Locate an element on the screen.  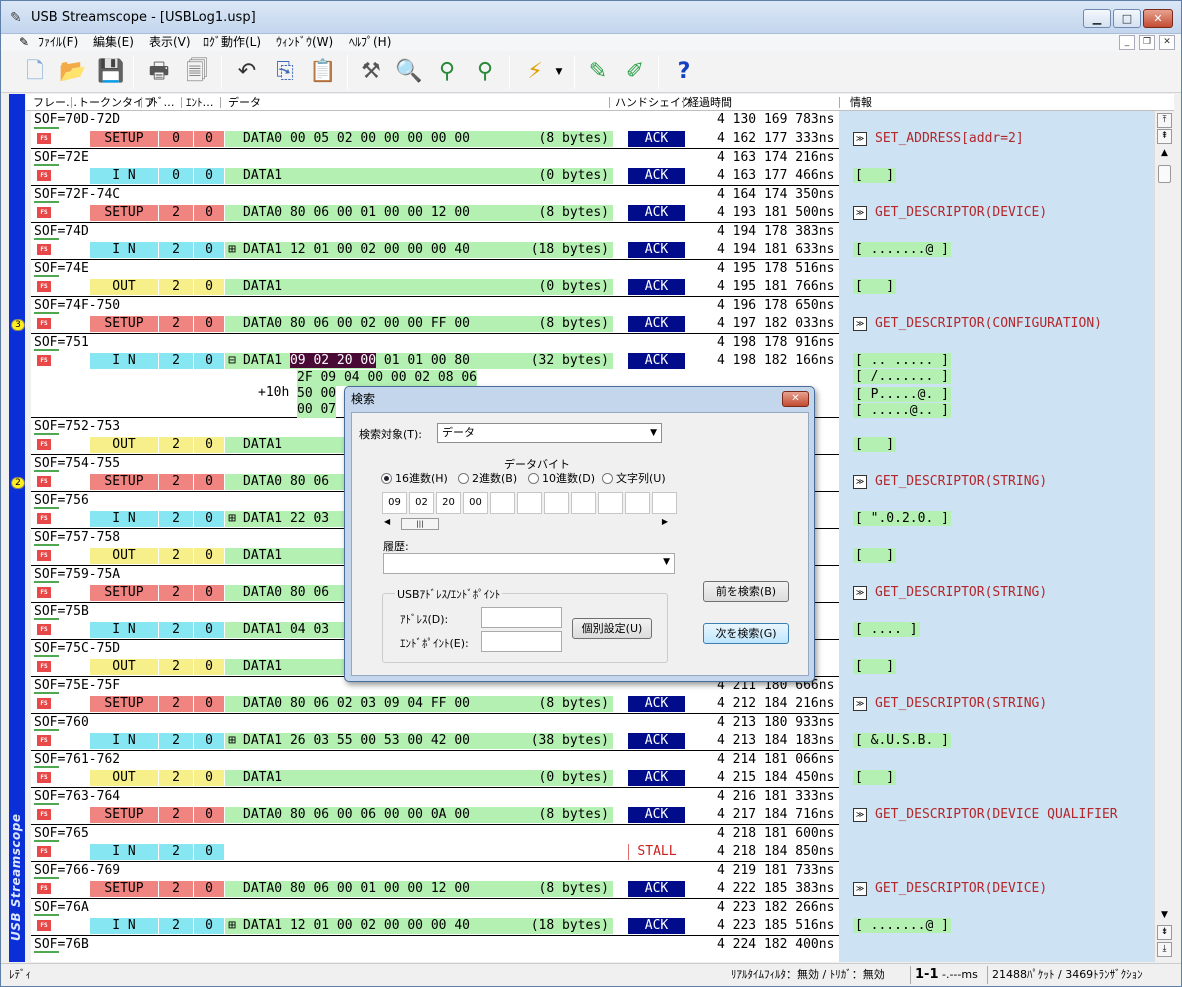
minimize-button: ▁ is located at coordinates (1097, 18).